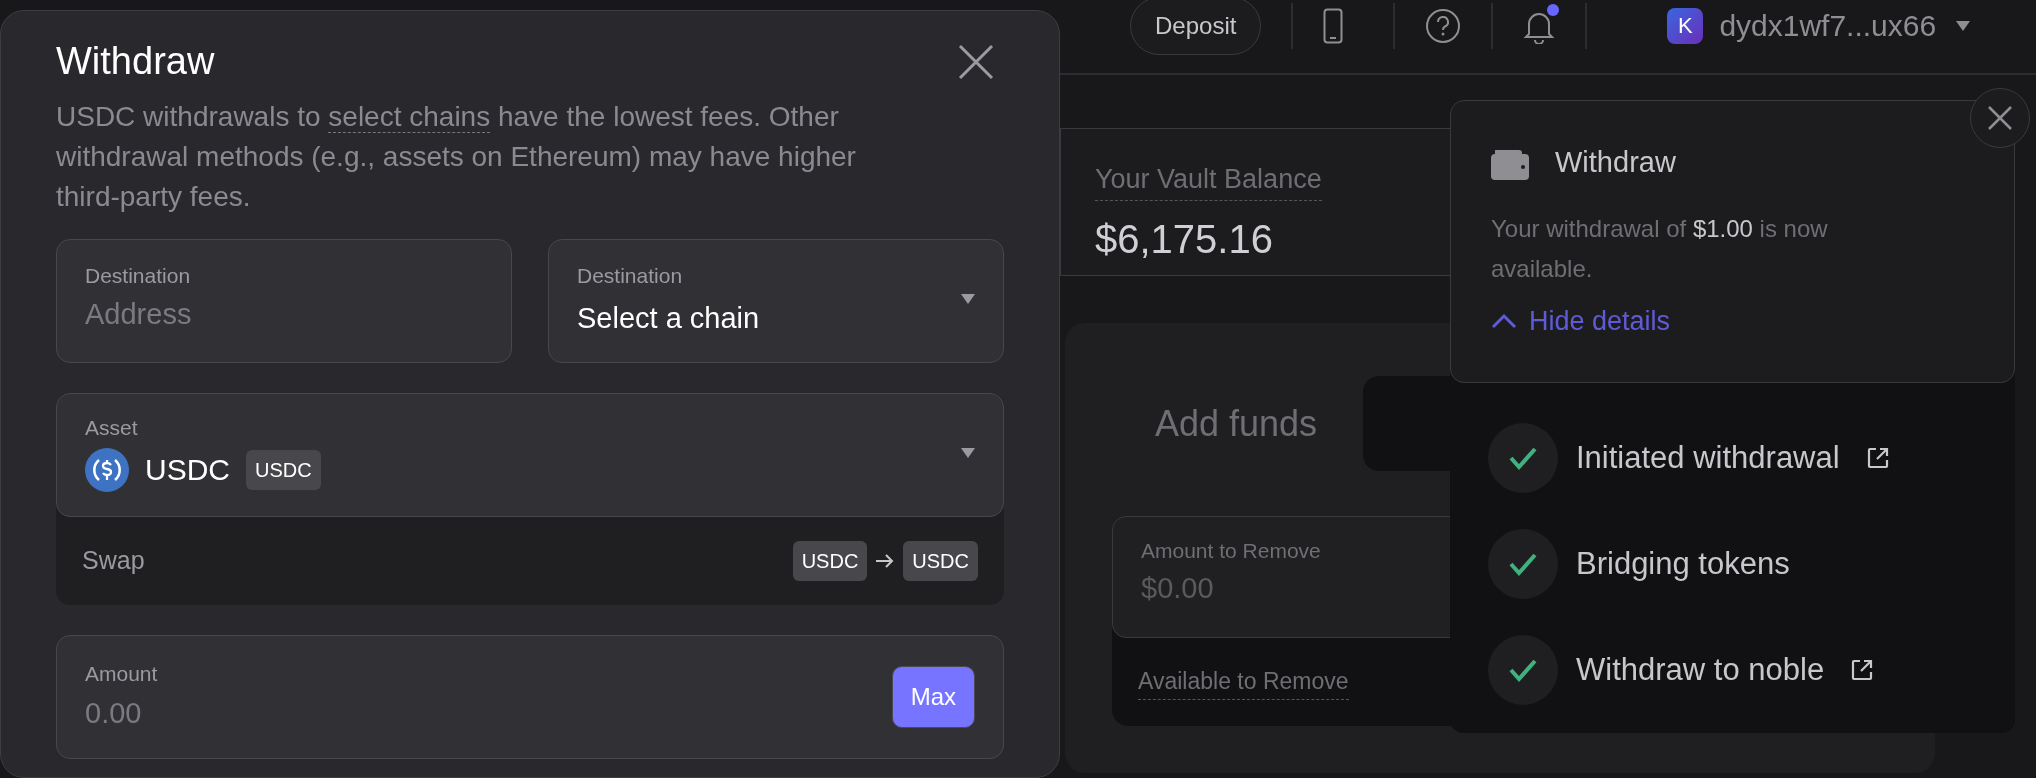 This screenshot has width=2036, height=778. What do you see at coordinates (456, 156) in the screenshot?
I see `fee-notice: USDC withdrawals to select chains have the lowest fees. Other withdrawal methods (e.g., assets on Ethereum) may have higher third-party fees.` at bounding box center [456, 156].